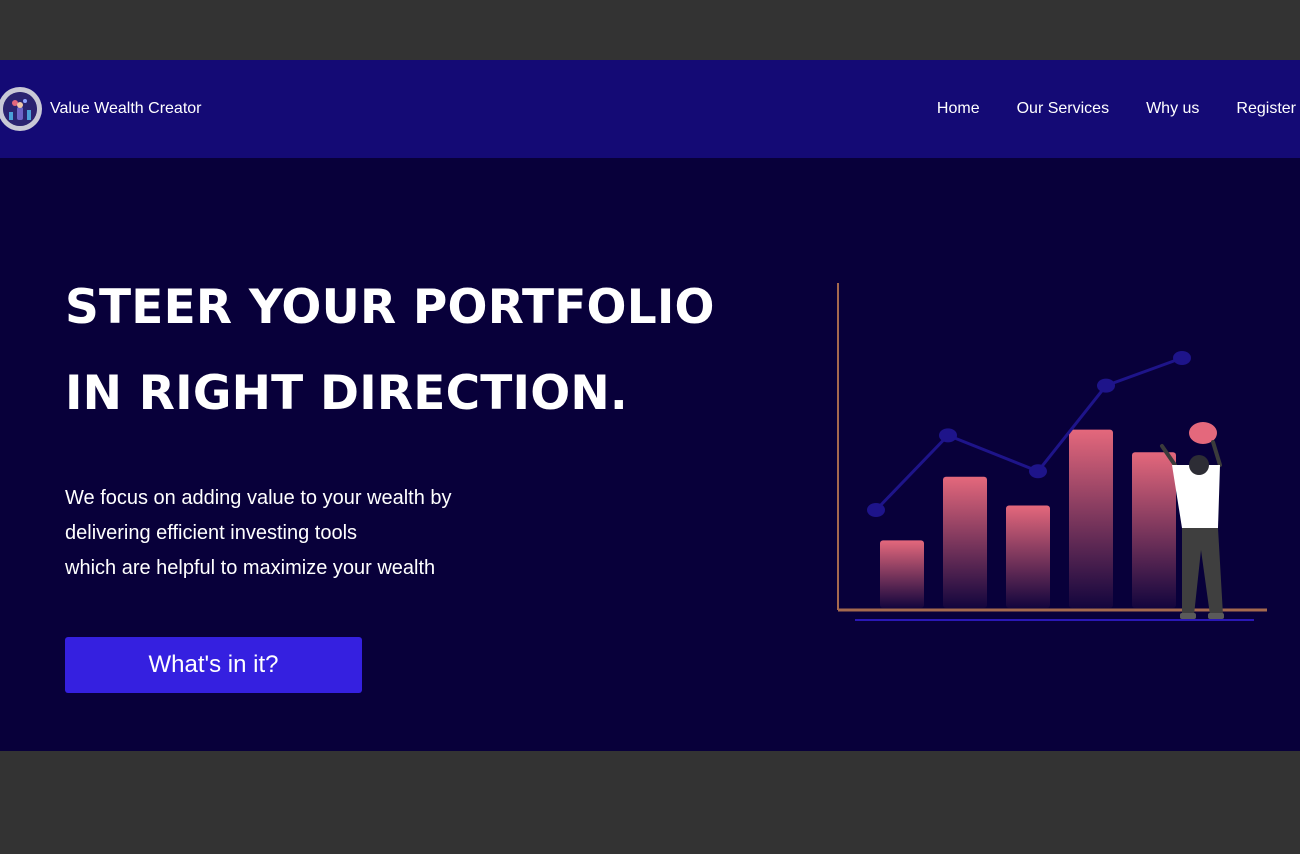 The image size is (1300, 854). I want to click on illustration-bars, so click(1028, 518).